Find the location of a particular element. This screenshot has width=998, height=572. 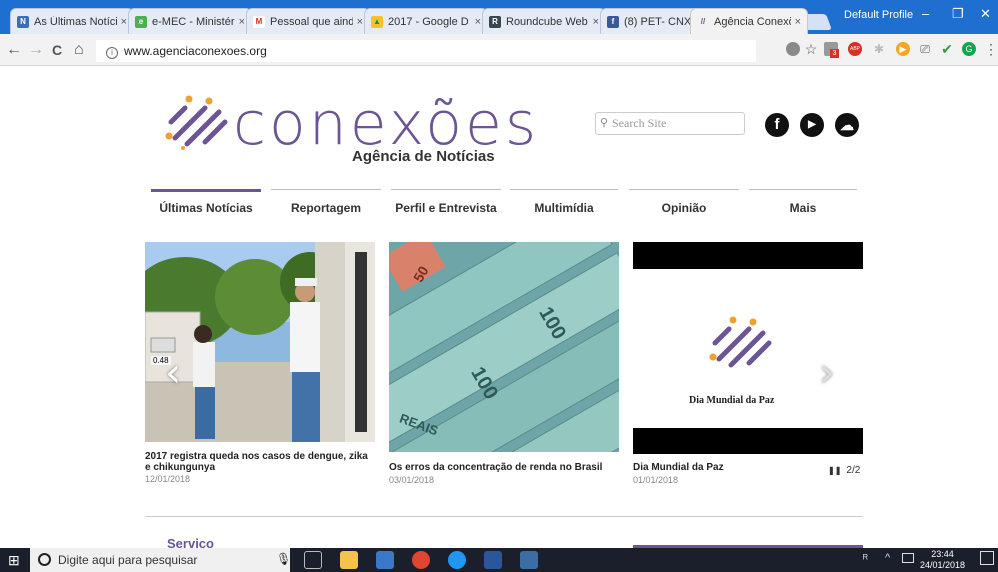

extension-icon: 3 is located at coordinates (831, 50).